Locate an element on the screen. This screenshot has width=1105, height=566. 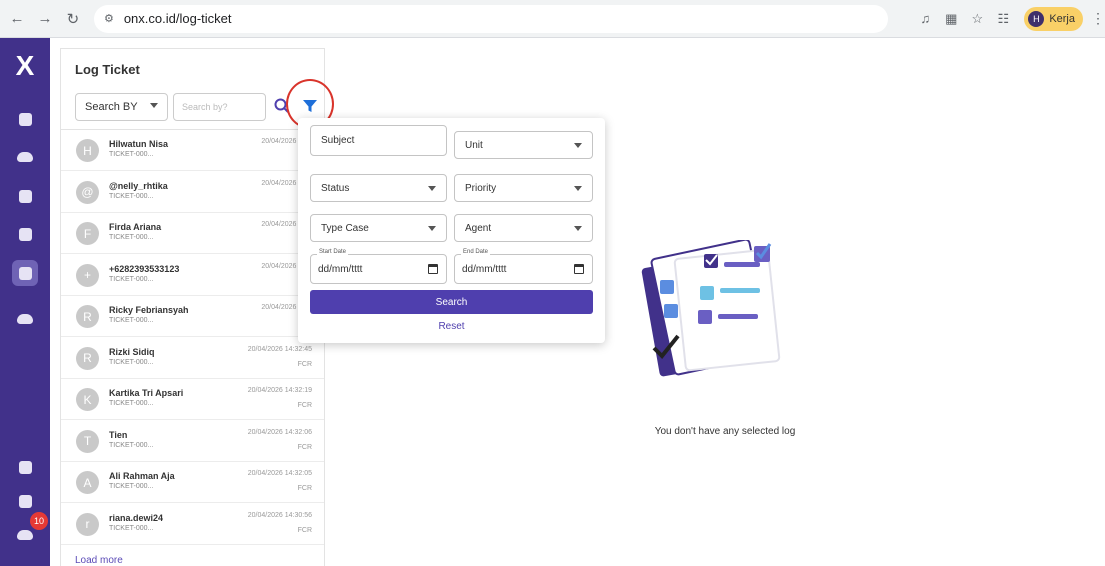
address-bar: ⚙ onx.co.id/log-ticket is located at coordinates (491, 18).